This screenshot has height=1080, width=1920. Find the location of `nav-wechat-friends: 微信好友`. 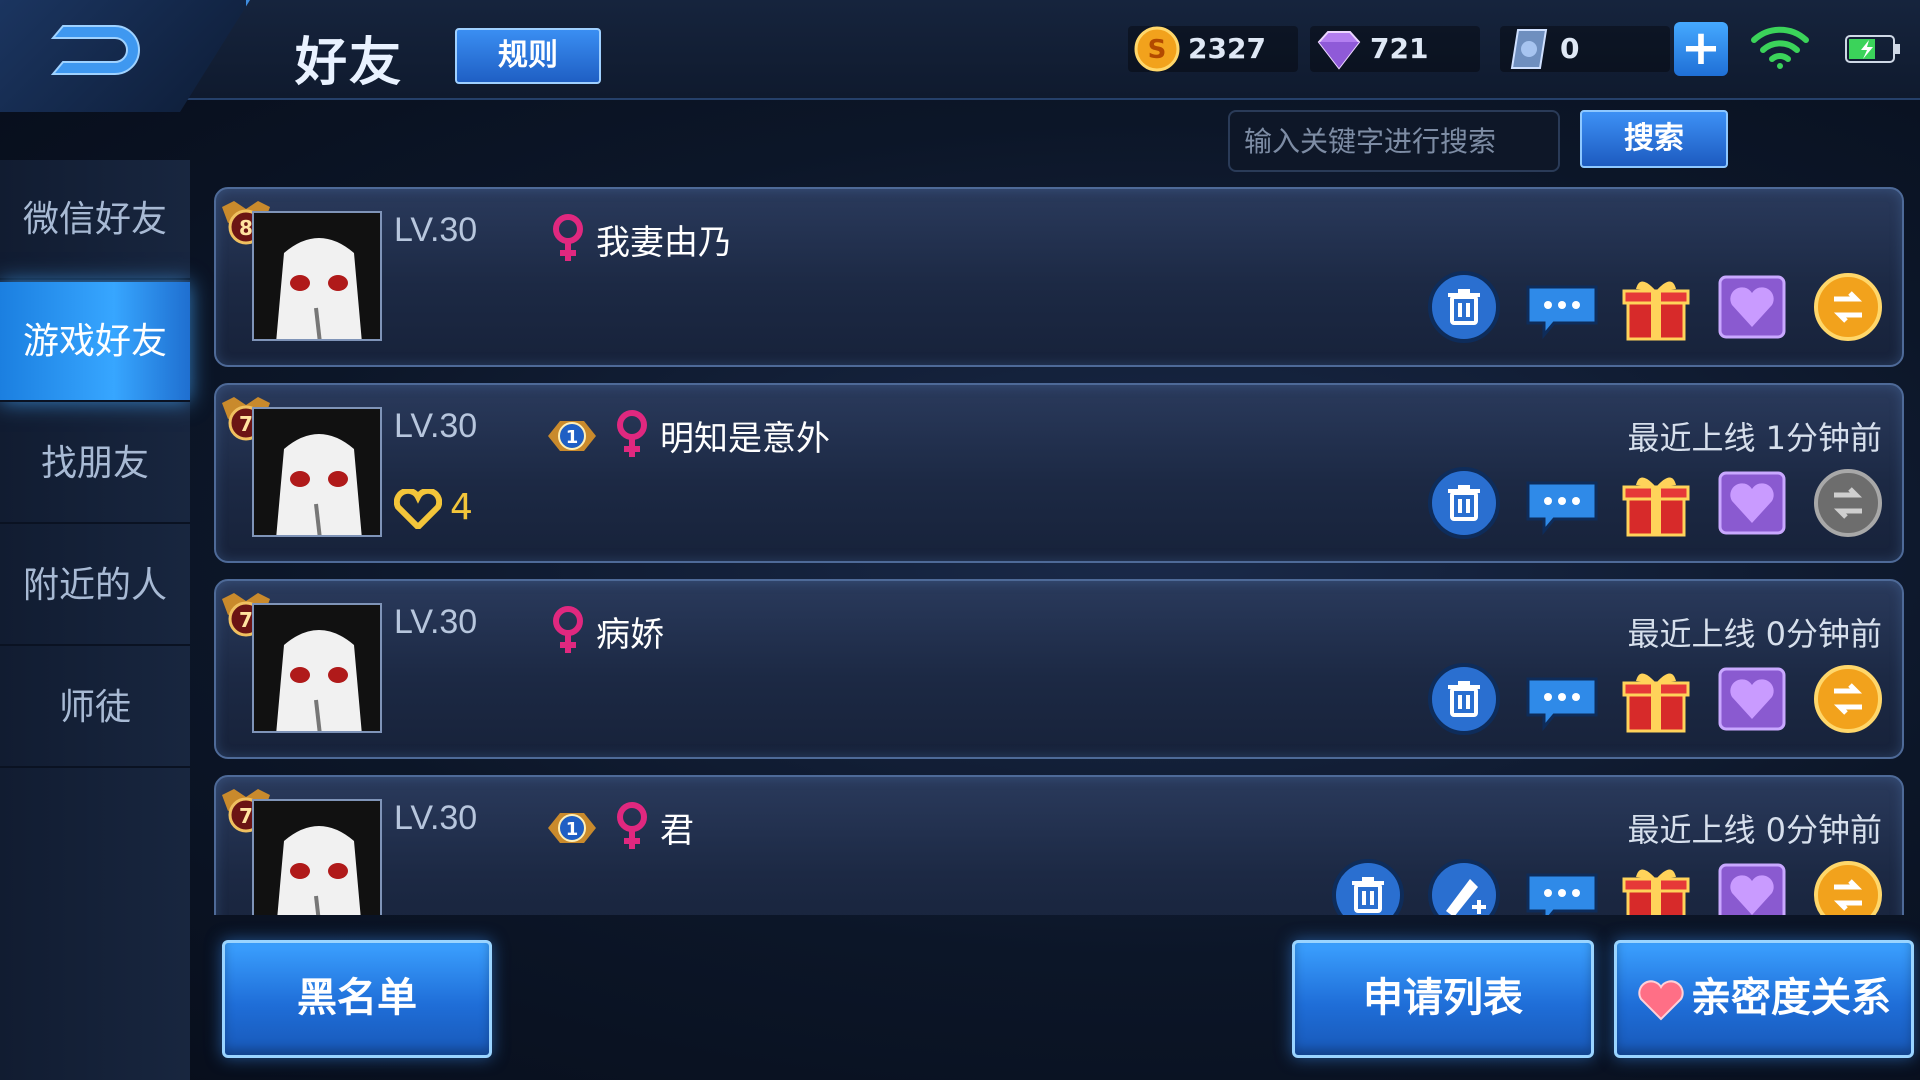

nav-wechat-friends: 微信好友 is located at coordinates (95, 220).